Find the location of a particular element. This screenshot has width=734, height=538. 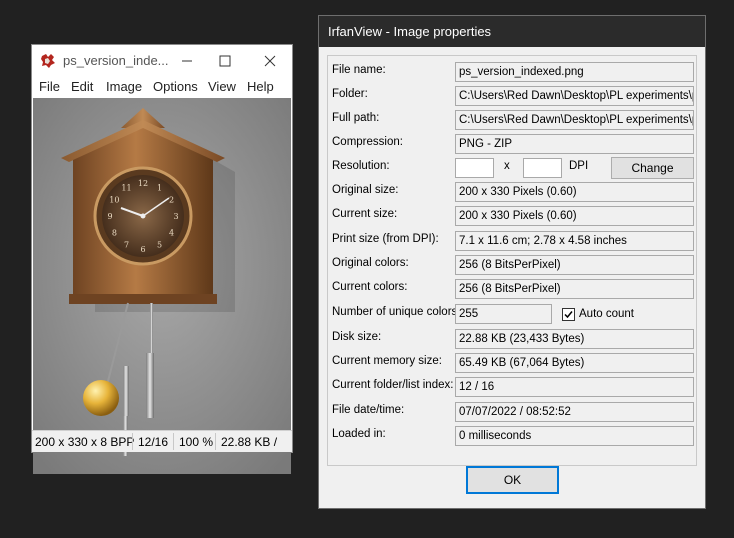

clock-numeral: 7 is located at coordinates (126, 245).